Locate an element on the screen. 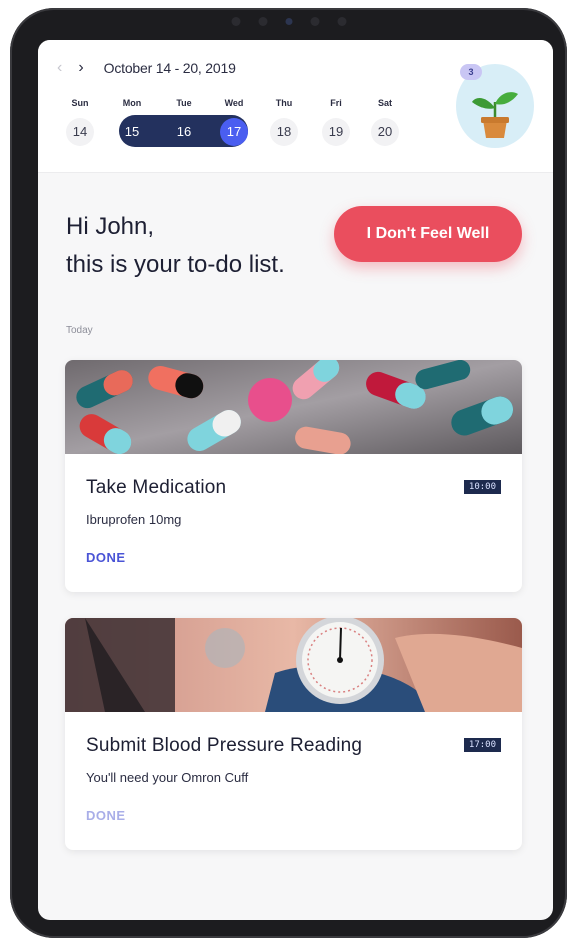 The image size is (575, 942). day-name: Thu is located at coordinates (284, 103).